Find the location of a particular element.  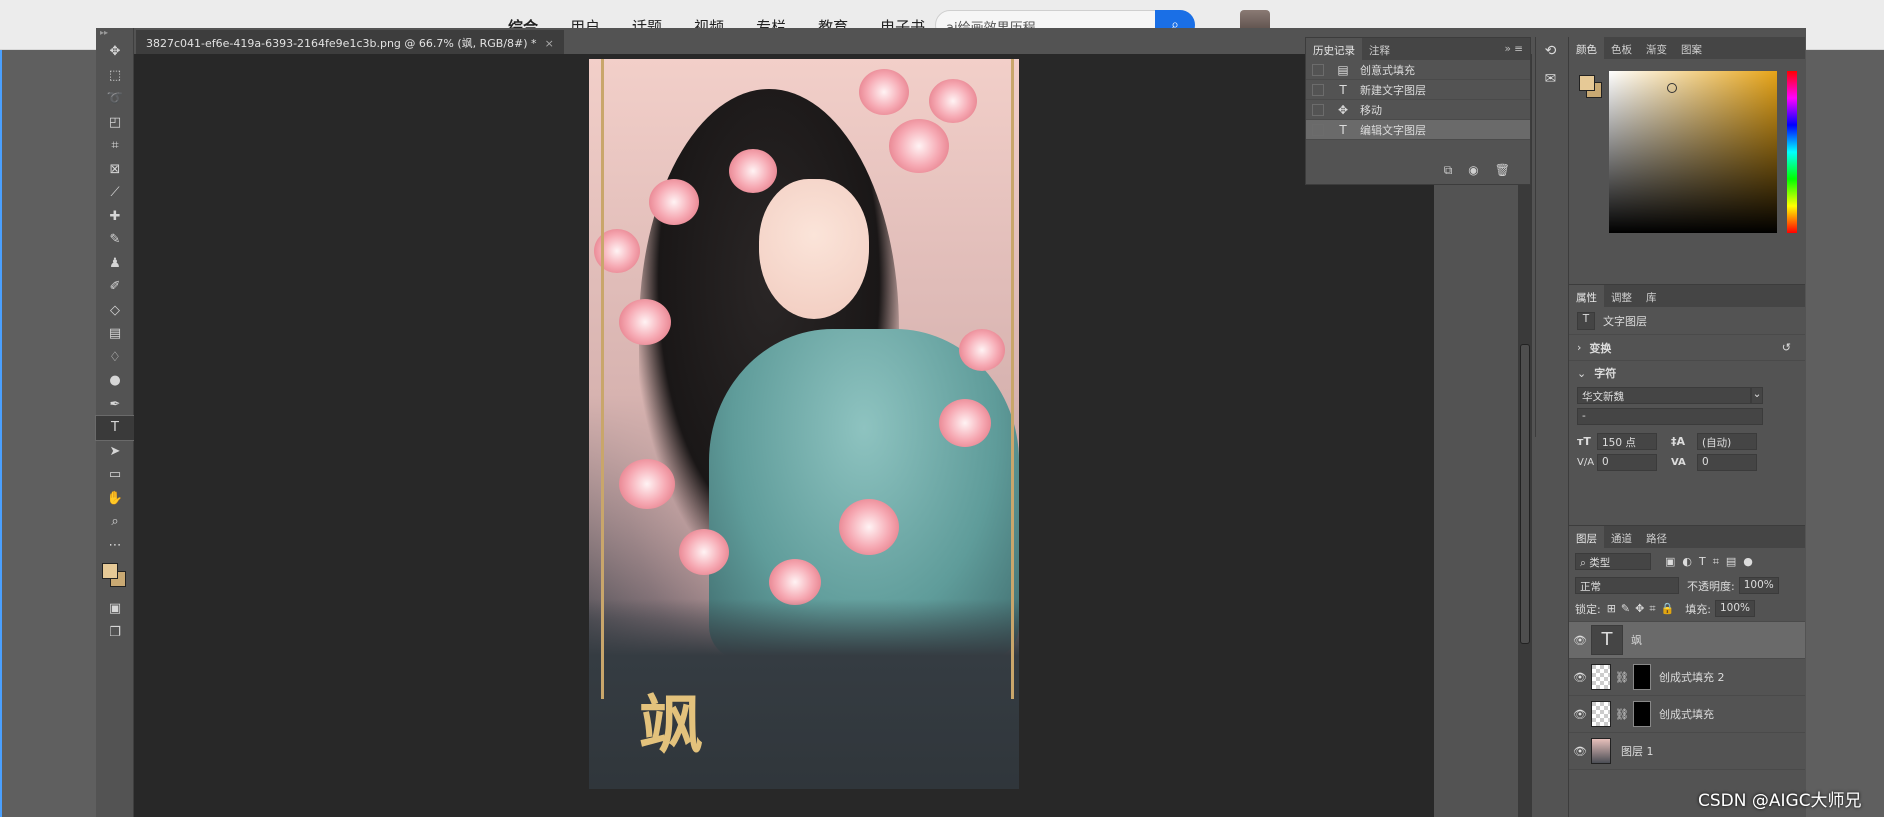

eraser-tool-icon: ◇ is located at coordinates (115, 311).